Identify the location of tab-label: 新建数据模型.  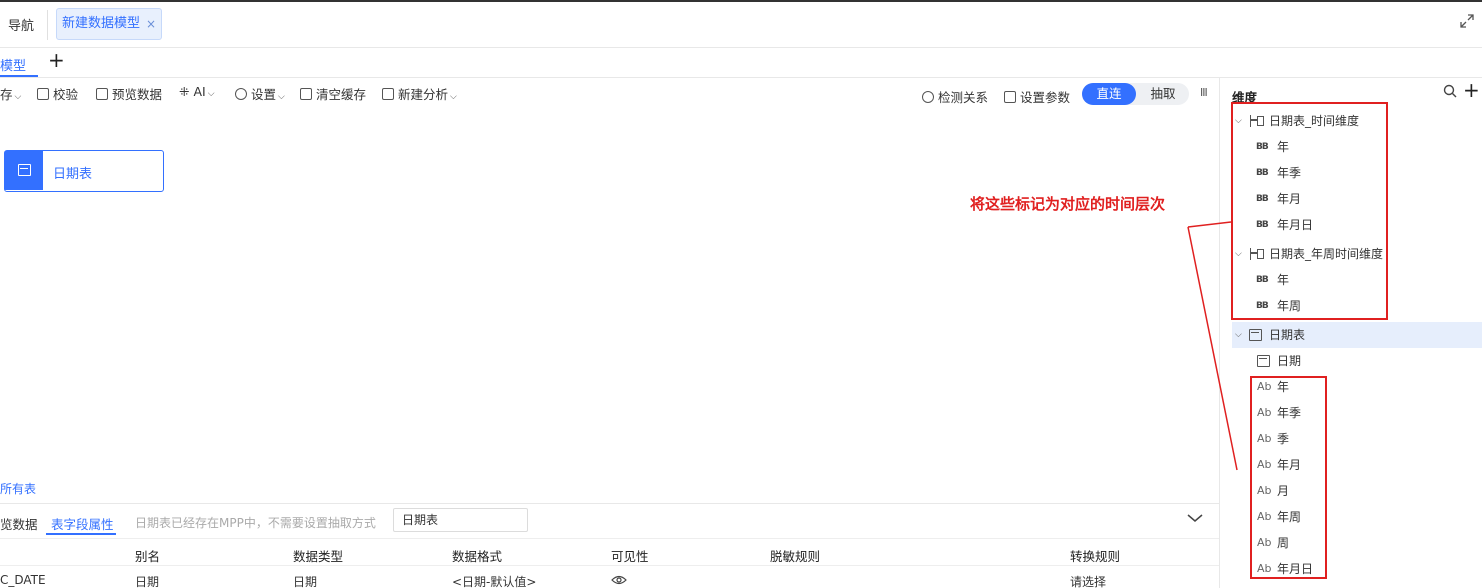
(101, 23).